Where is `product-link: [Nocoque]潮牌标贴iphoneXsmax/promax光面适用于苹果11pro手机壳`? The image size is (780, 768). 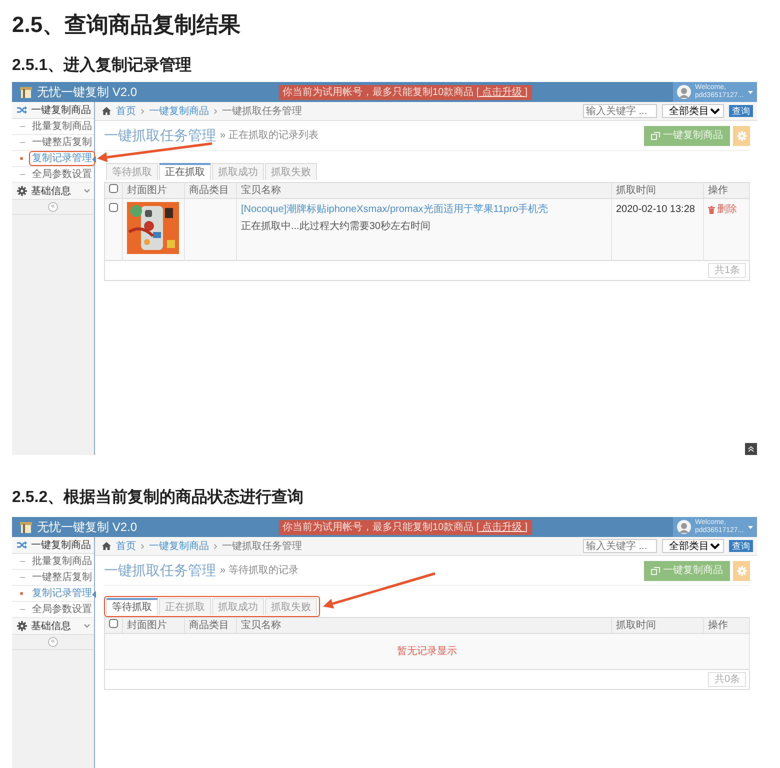
product-link: [Nocoque]潮牌标贴iphoneXsmax/promax光面适用于苹果11pro手机壳 is located at coordinates (394, 209).